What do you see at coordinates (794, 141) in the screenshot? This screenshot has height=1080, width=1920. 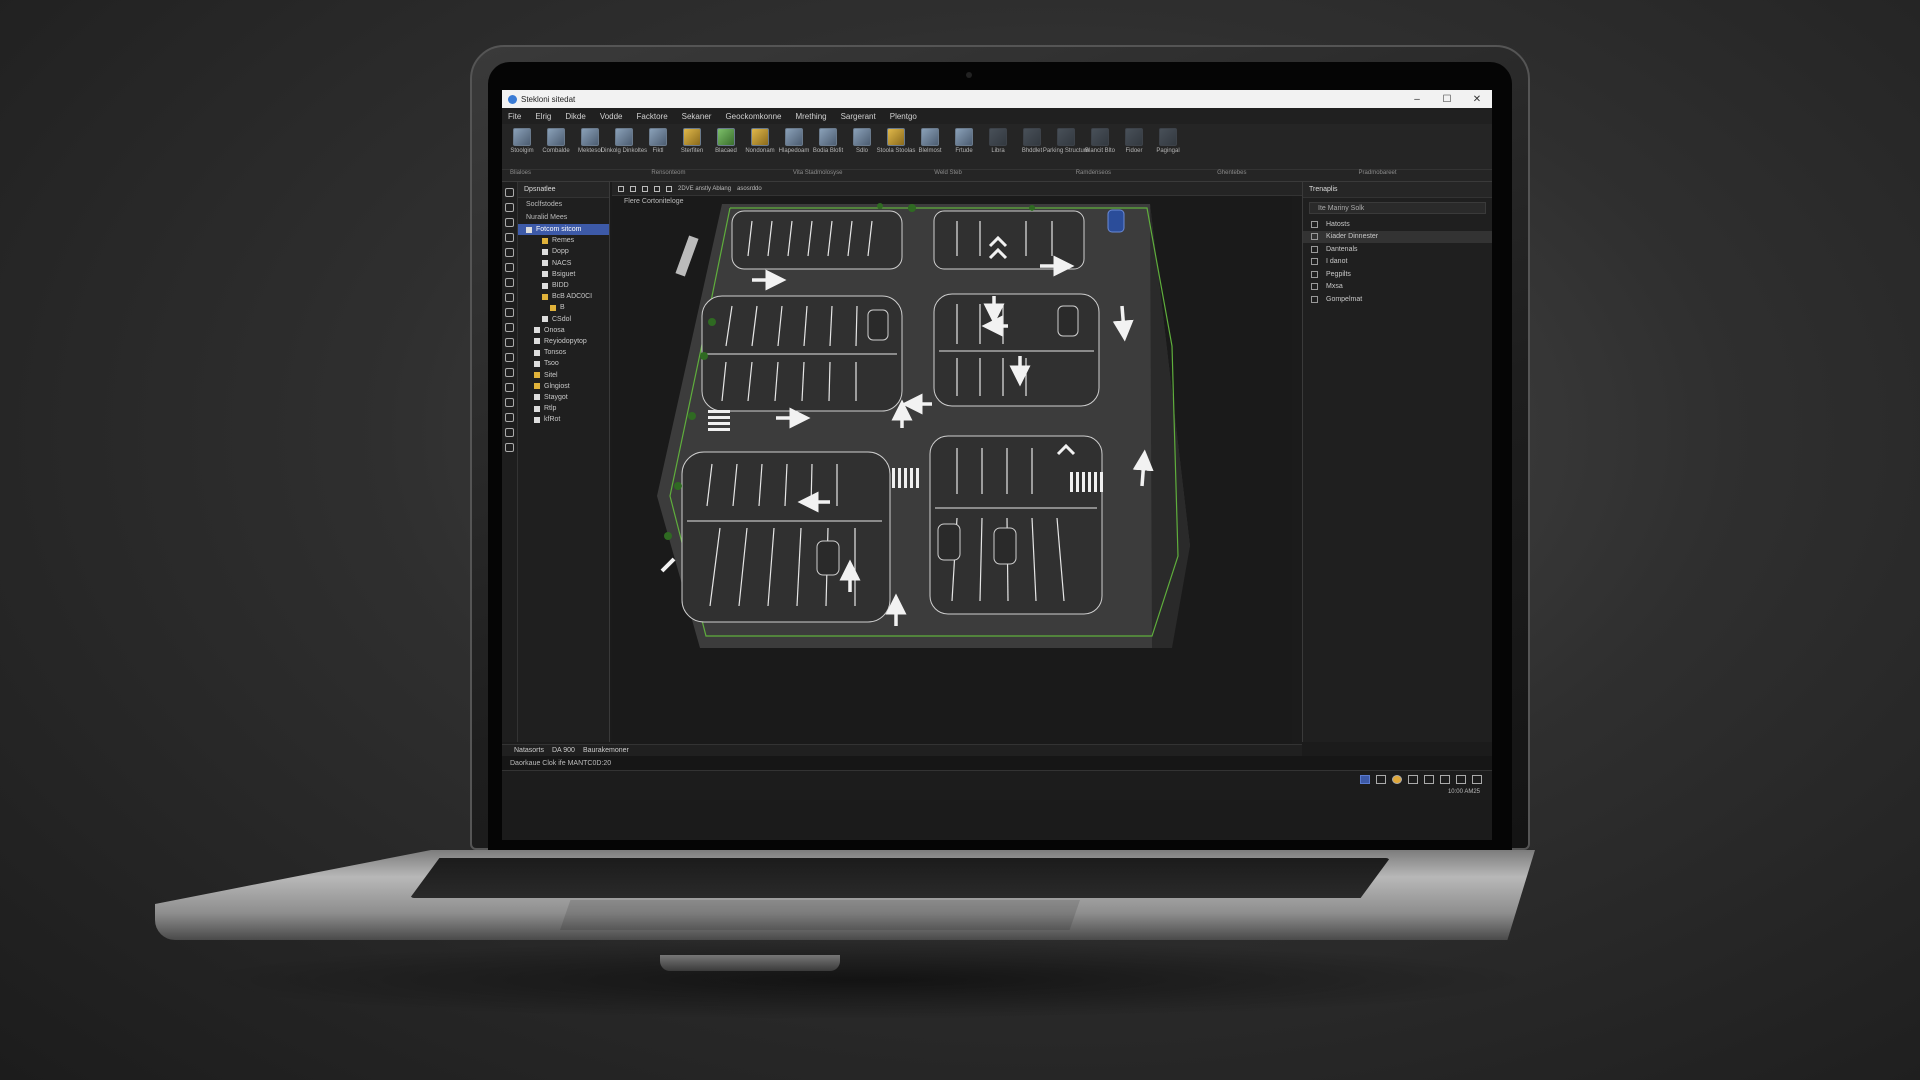 I see `ribbon-button: Hlapedoam` at bounding box center [794, 141].